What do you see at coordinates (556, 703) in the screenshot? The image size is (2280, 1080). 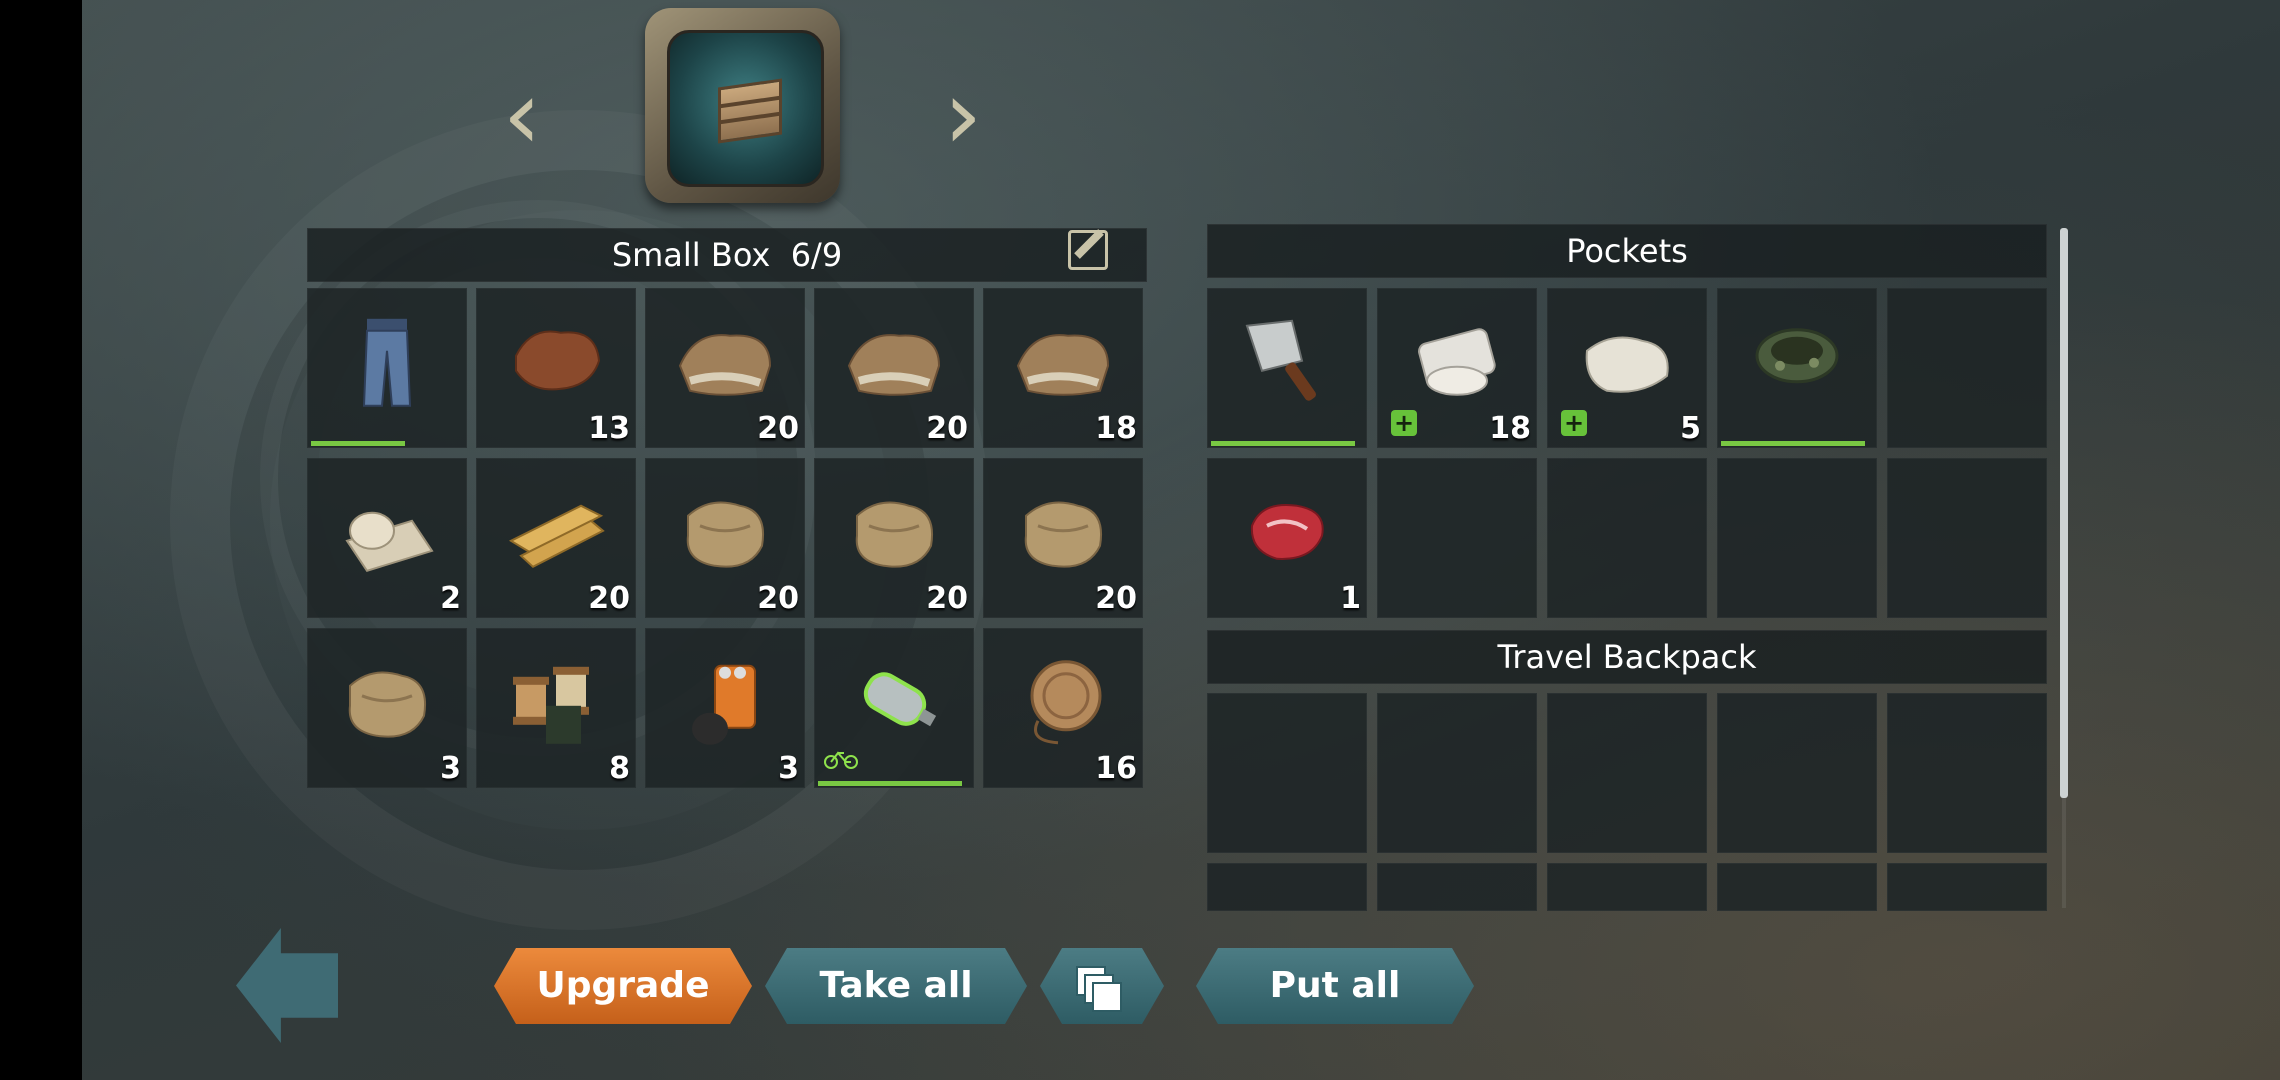 I see `thread-spool-icon` at bounding box center [556, 703].